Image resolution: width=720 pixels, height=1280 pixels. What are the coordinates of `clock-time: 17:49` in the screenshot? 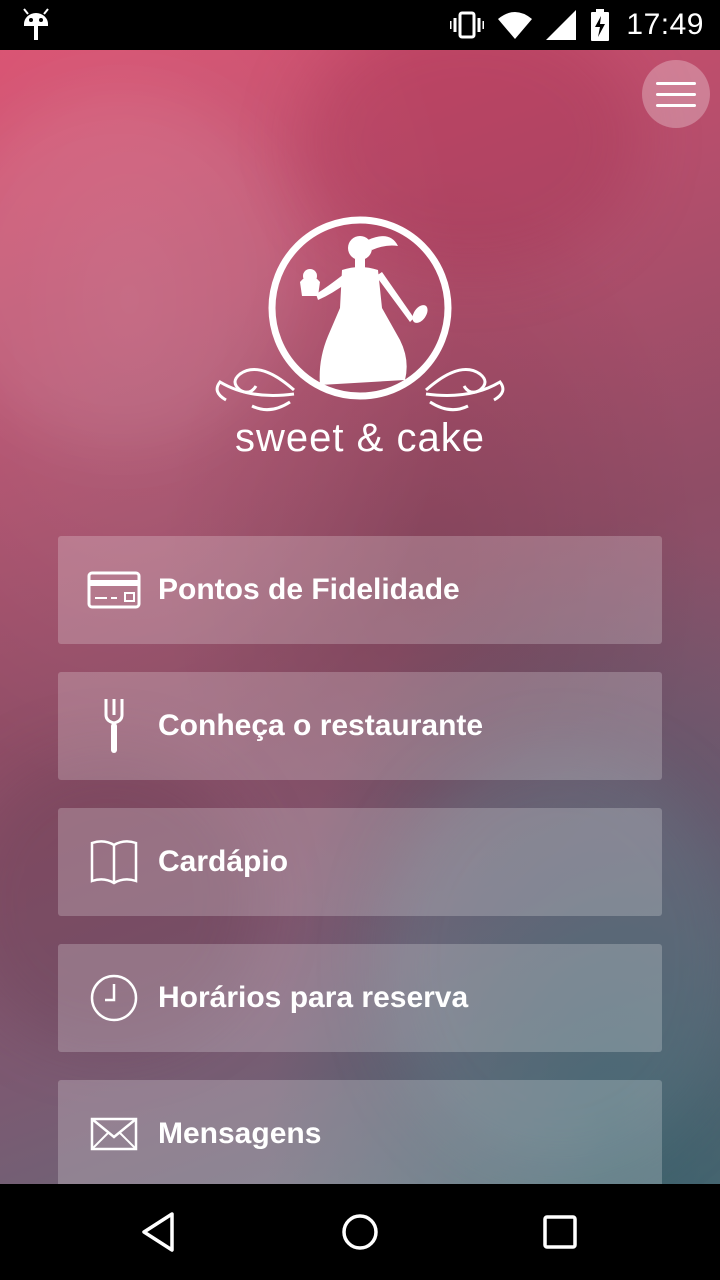 It's located at (665, 24).